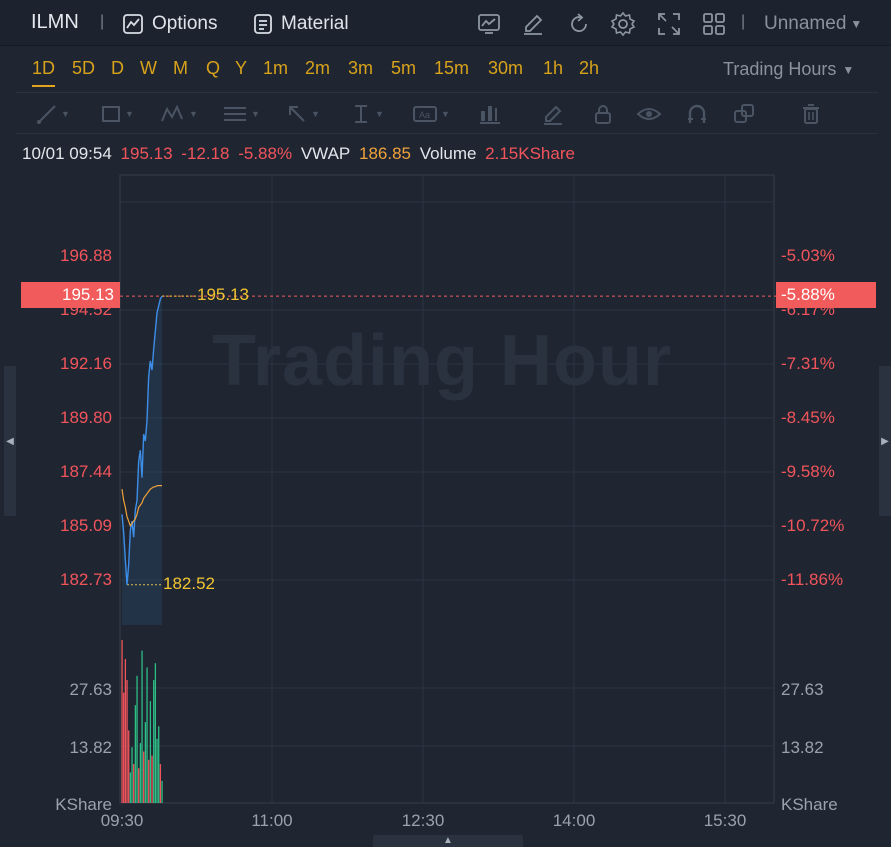 The height and width of the screenshot is (847, 891). I want to click on price-tick: 196.88, so click(86, 255).